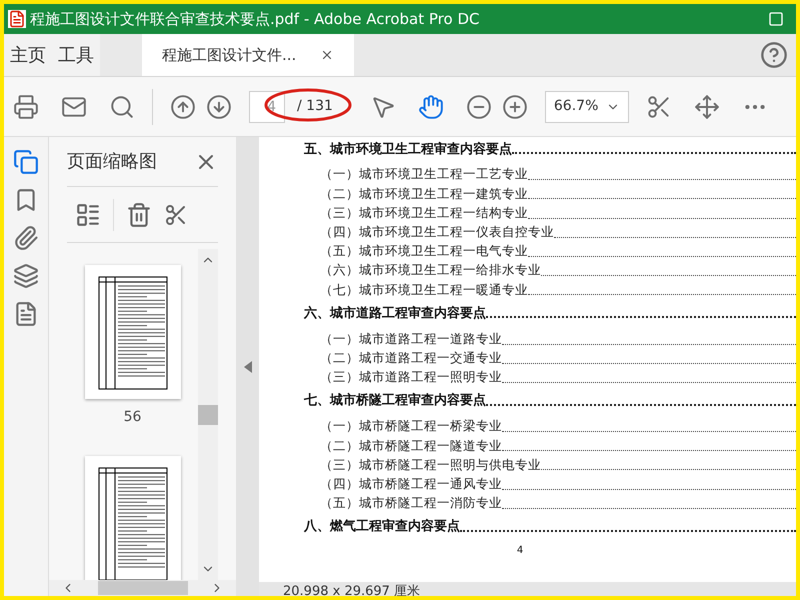 This screenshot has height=600, width=800. What do you see at coordinates (411, 357) in the screenshot?
I see `toc-entry: （二）城市道路工程一交通专业` at bounding box center [411, 357].